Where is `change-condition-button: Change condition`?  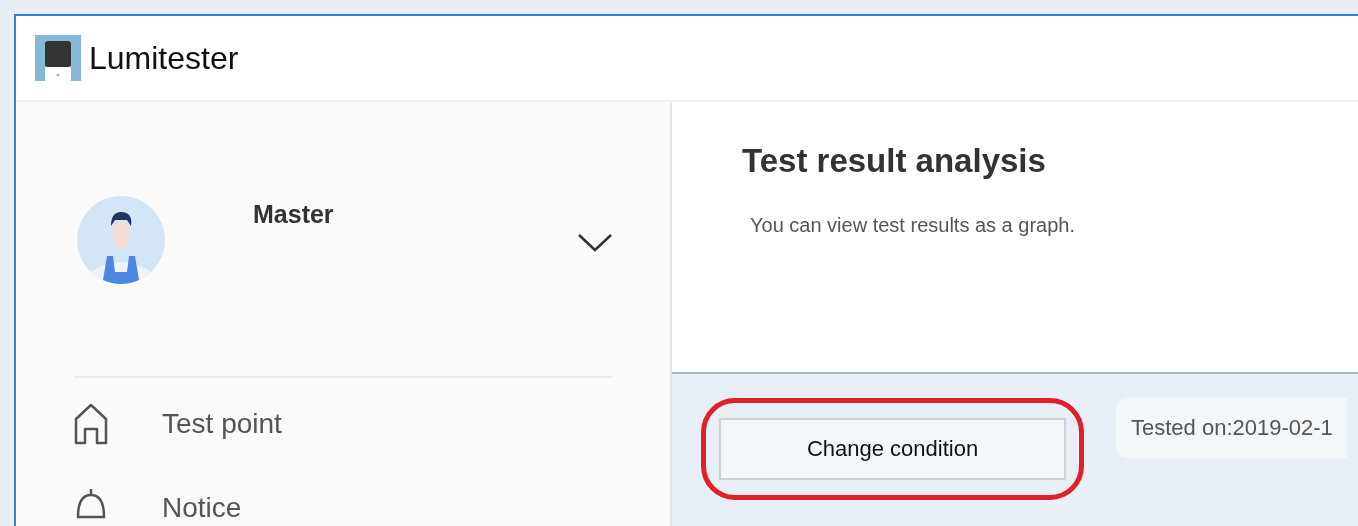
change-condition-button: Change condition is located at coordinates (892, 449).